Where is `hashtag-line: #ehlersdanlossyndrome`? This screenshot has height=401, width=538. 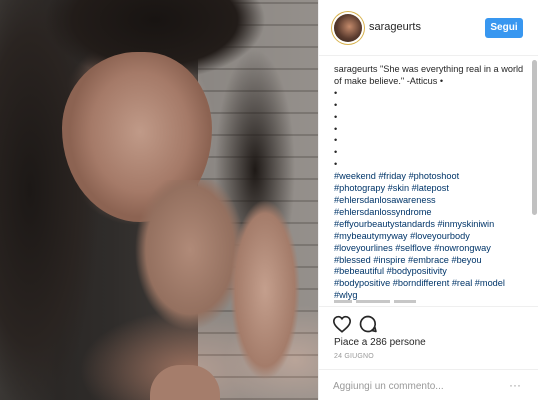
hashtag-line: #ehlersdanlossyndrome is located at coordinates (429, 213).